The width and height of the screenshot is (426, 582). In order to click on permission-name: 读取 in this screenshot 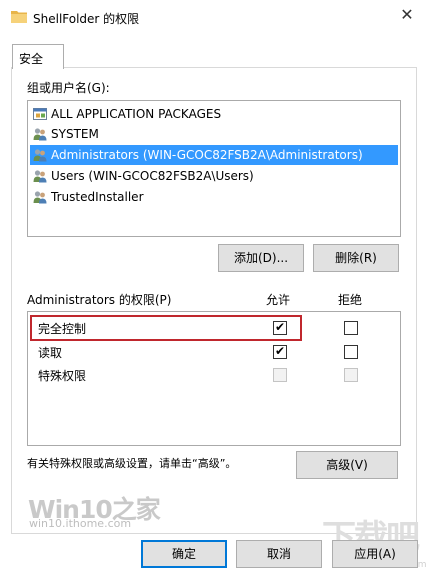, I will do `click(50, 353)`.